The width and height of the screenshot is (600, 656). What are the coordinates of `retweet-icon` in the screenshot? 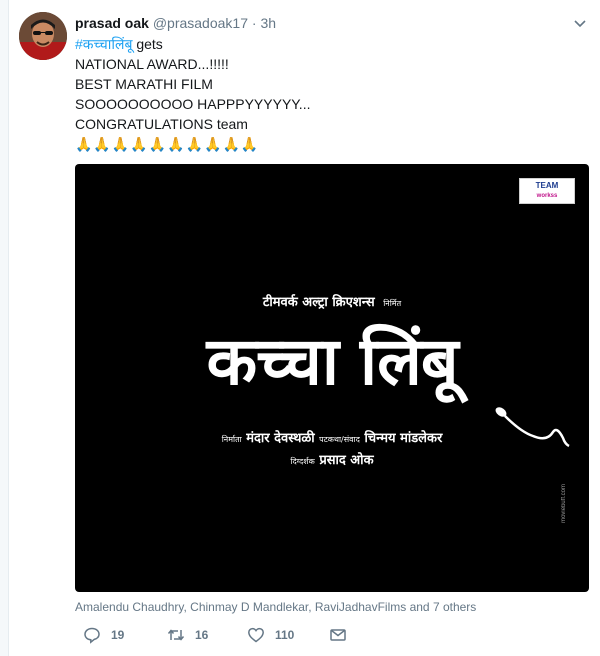 It's located at (176, 635).